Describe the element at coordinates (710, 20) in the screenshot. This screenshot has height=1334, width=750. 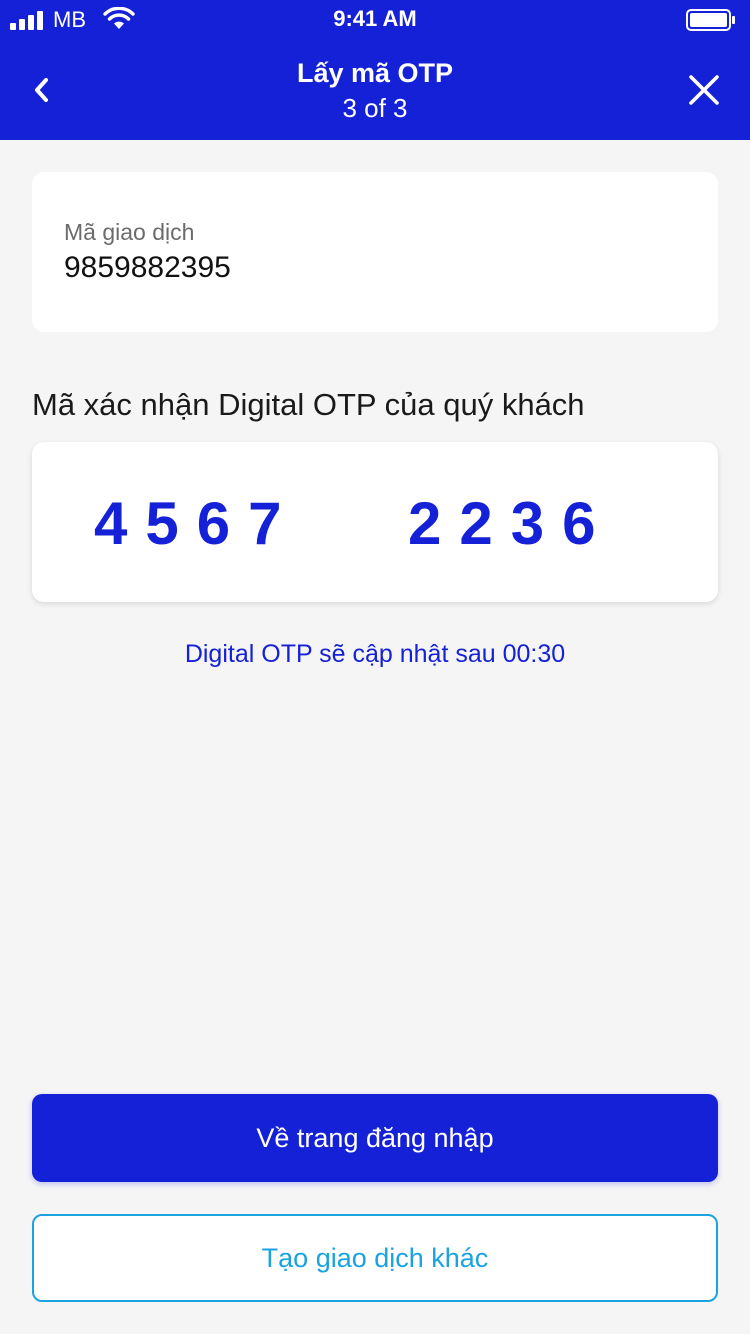
I see `battery-icon` at that location.